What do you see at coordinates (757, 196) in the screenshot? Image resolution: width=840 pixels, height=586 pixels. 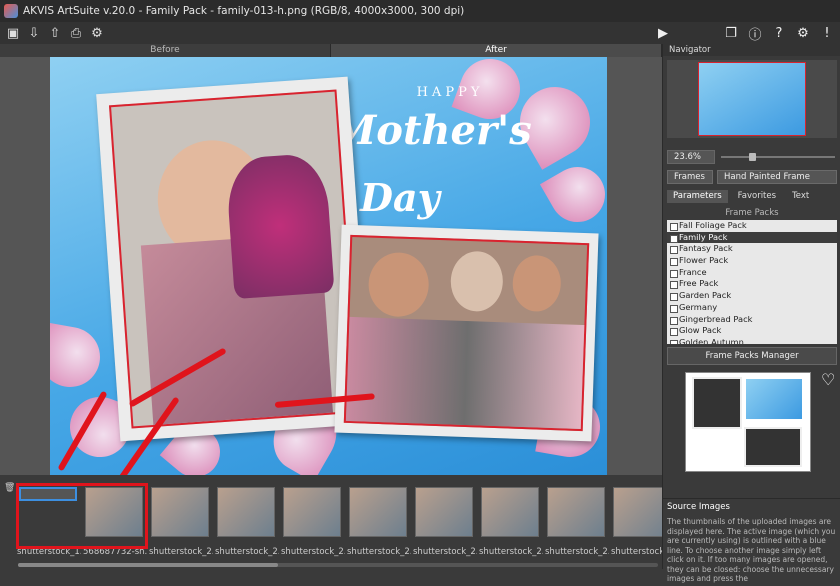 I see `tab-favorites: Favorites` at bounding box center [757, 196].